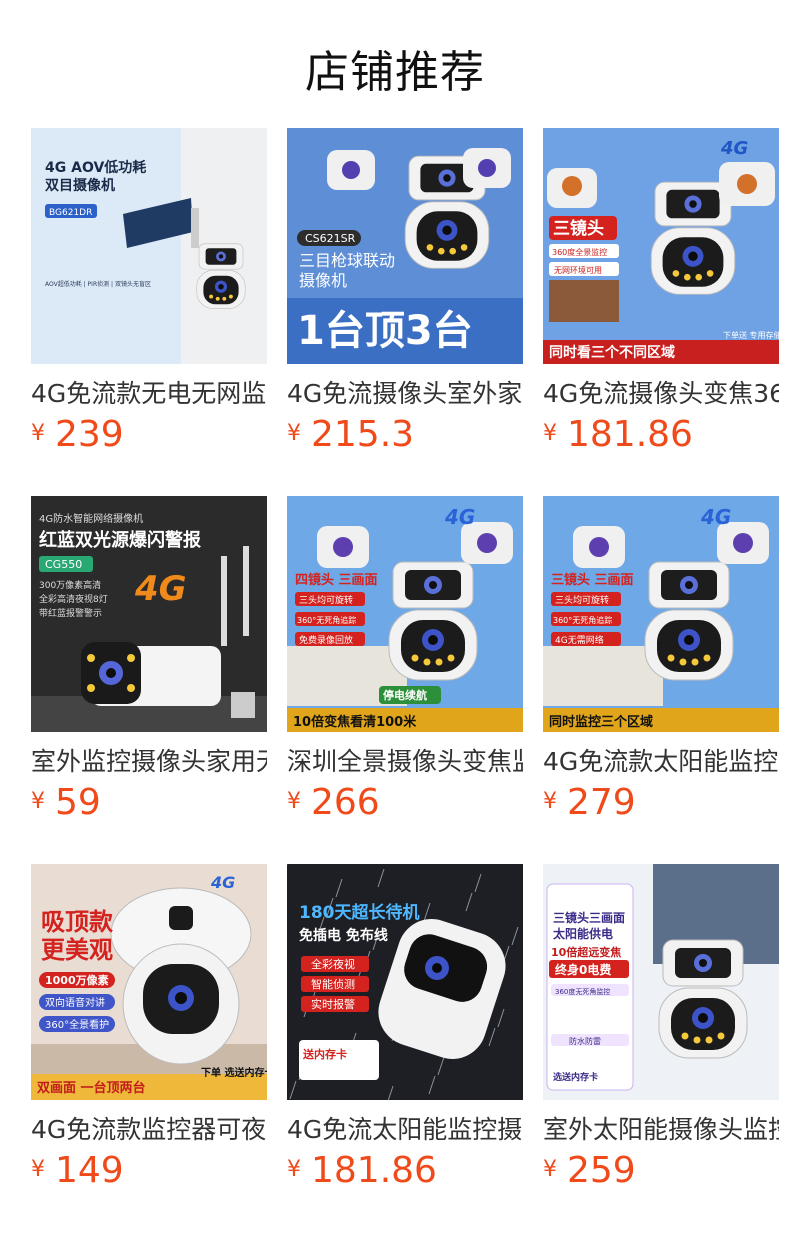 The width and height of the screenshot is (790, 1234). Describe the element at coordinates (661, 762) in the screenshot. I see `product-name: 4G免流款太阳能监控摄像头` at that location.